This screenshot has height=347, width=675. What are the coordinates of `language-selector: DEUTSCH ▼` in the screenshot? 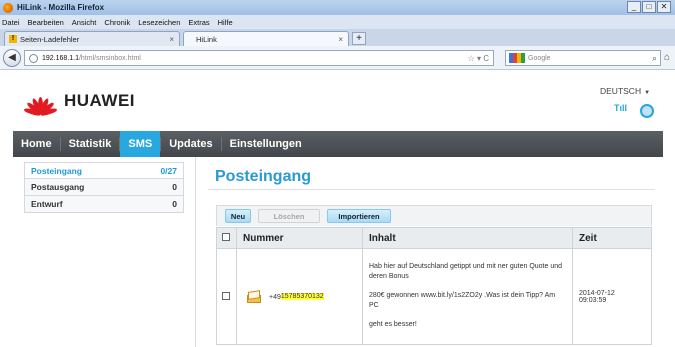 It's located at (625, 91).